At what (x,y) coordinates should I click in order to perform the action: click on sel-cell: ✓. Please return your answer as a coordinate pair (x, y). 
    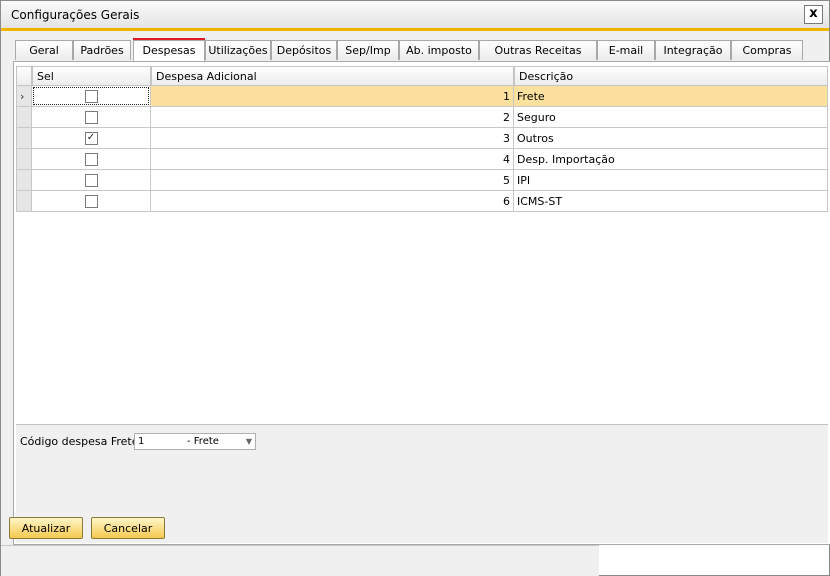
    Looking at the image, I should click on (91, 138).